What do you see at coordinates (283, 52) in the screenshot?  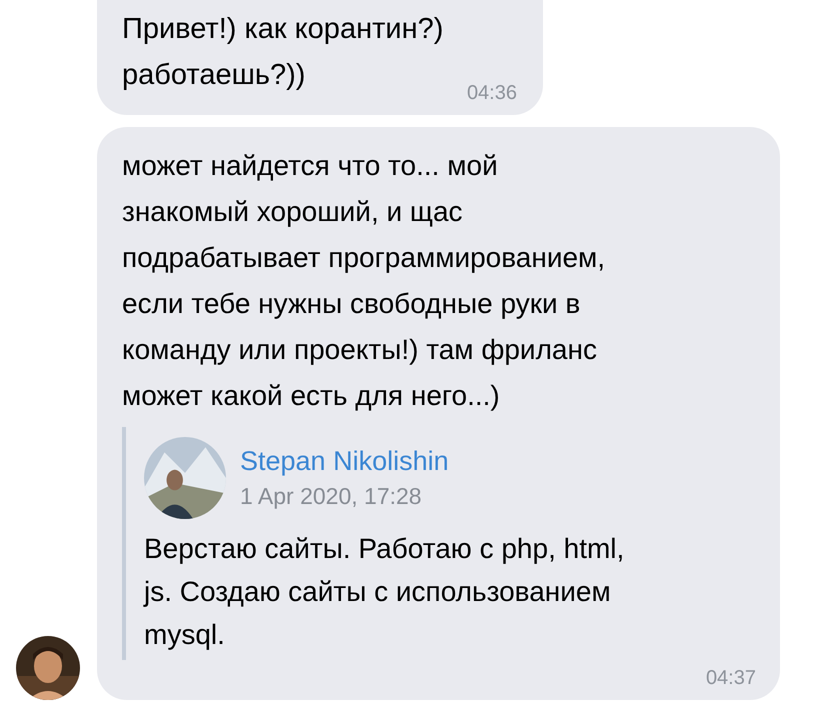 I see `message-text: Привет!) как корантин?) работаешь?))` at bounding box center [283, 52].